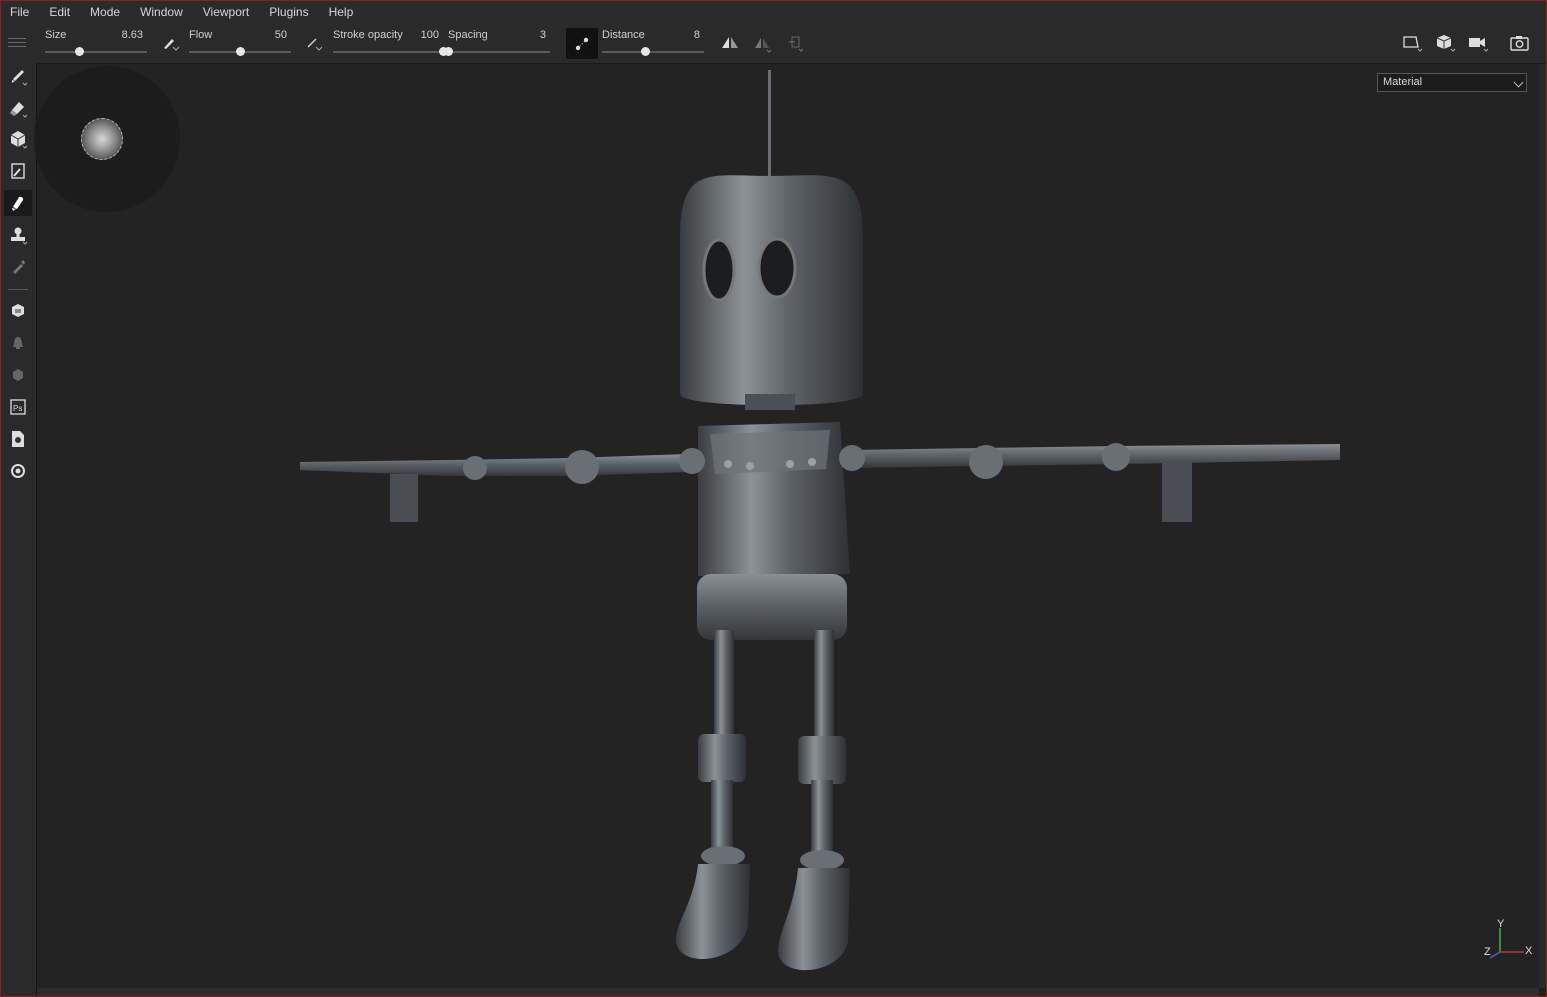  I want to click on camera-2d-icon, so click(1412, 43).